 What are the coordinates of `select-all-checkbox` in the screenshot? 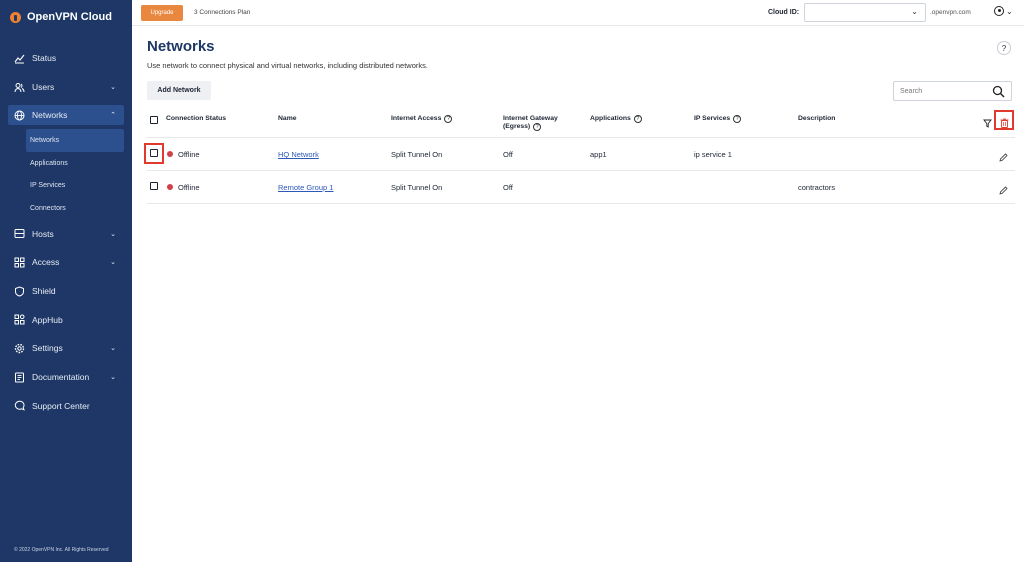 It's located at (154, 120).